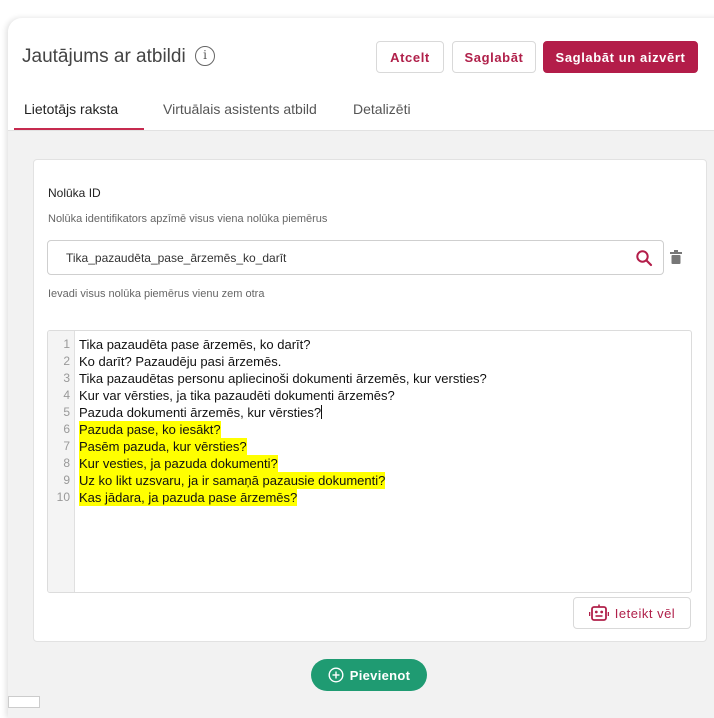  What do you see at coordinates (676, 257) in the screenshot?
I see `trash-icon` at bounding box center [676, 257].